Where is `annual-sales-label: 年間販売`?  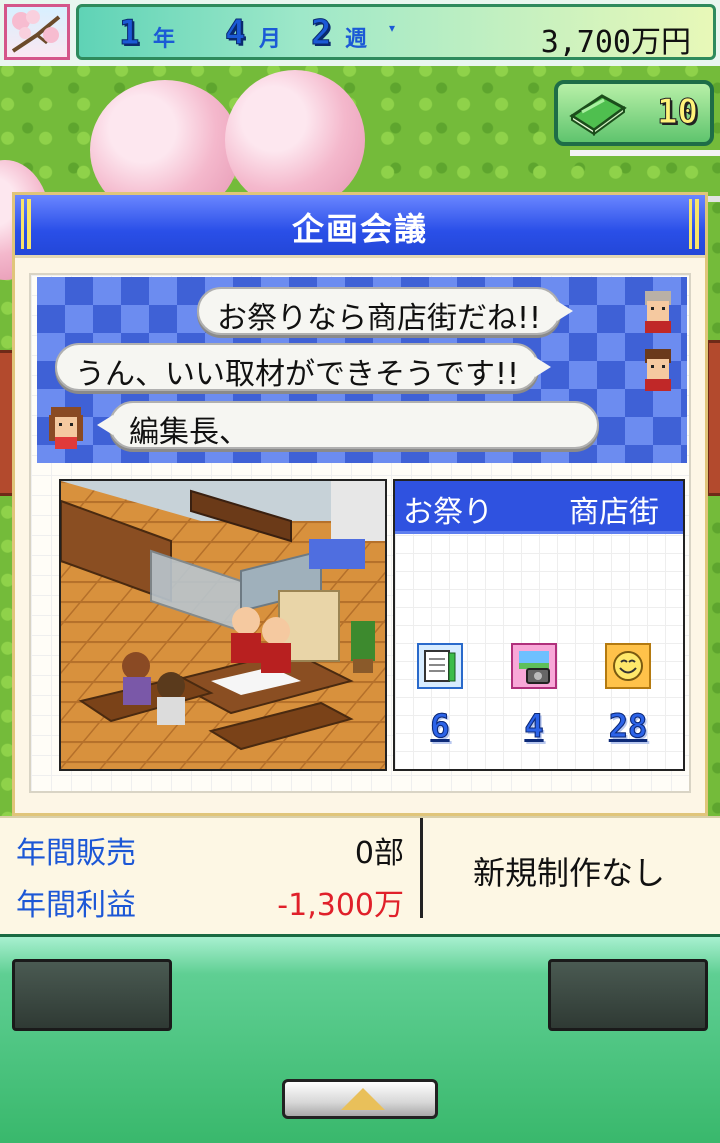 annual-sales-label: 年間販売 is located at coordinates (76, 853).